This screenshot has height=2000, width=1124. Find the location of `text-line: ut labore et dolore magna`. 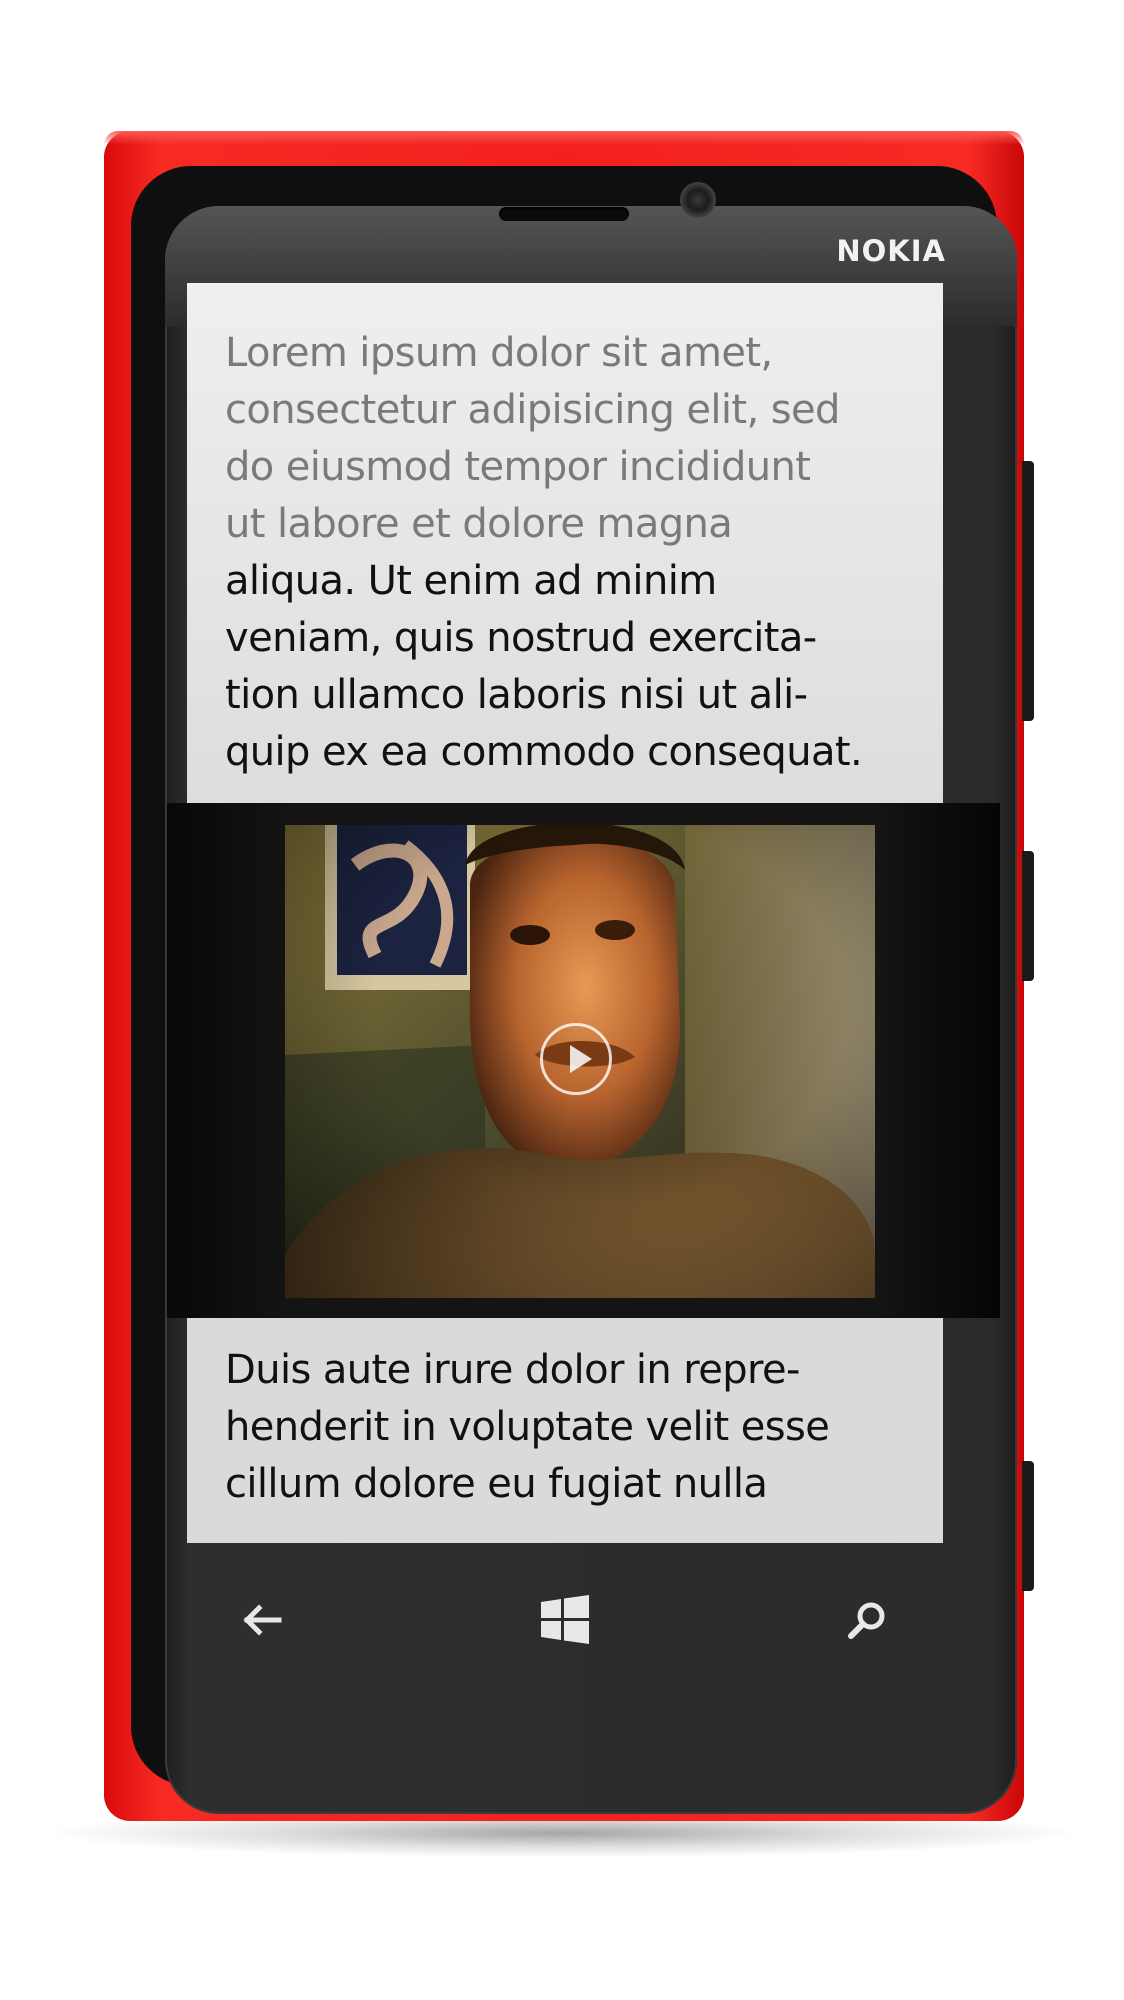

text-line: ut labore et dolore magna is located at coordinates (479, 524).